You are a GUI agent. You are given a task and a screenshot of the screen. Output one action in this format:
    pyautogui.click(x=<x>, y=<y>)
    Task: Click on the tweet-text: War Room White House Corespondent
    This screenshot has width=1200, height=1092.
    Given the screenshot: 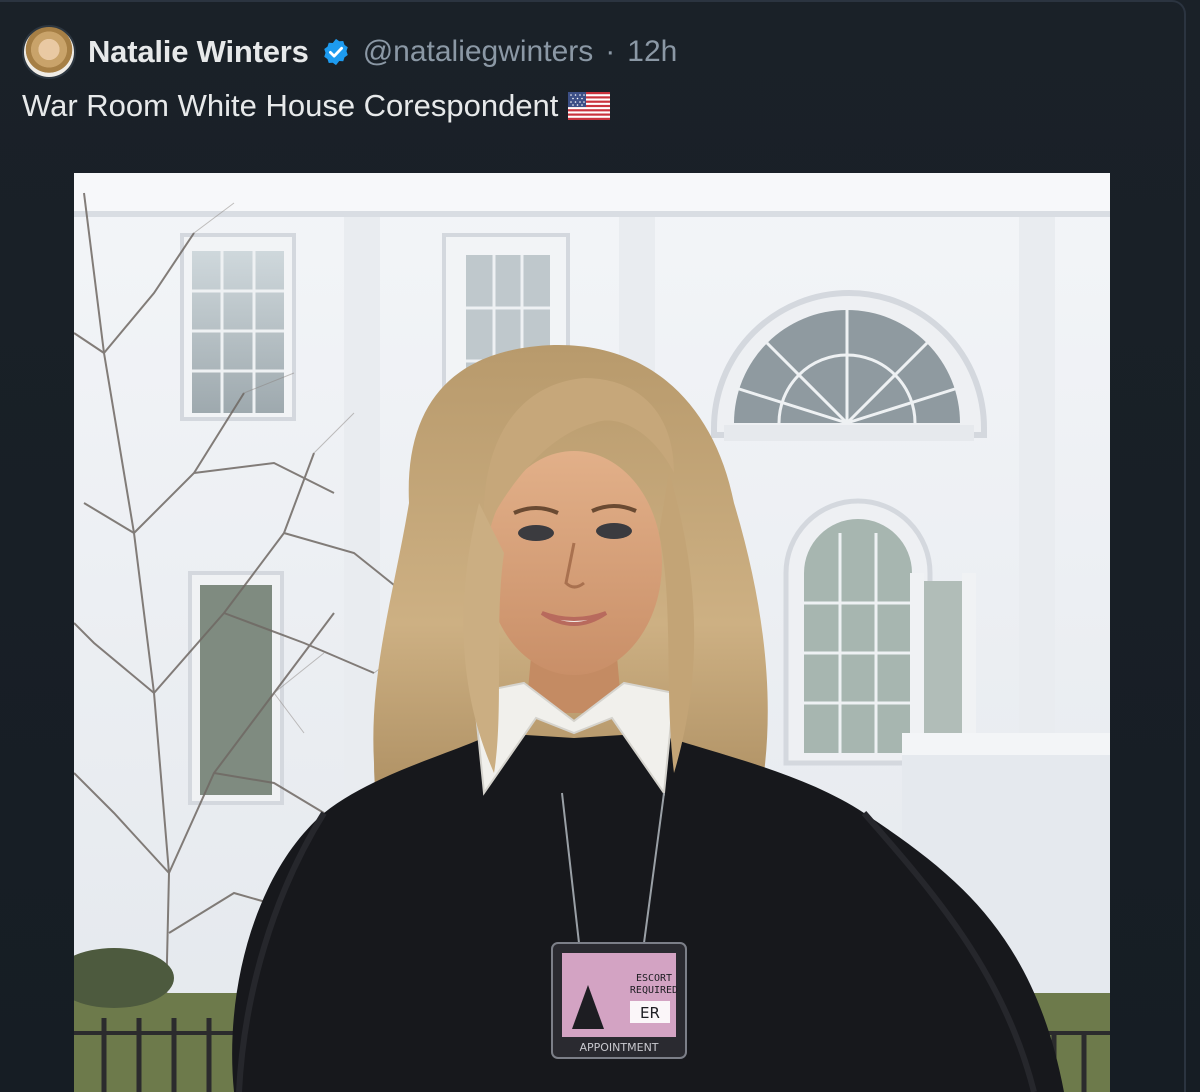 What is the action you would take?
    pyautogui.click(x=290, y=105)
    